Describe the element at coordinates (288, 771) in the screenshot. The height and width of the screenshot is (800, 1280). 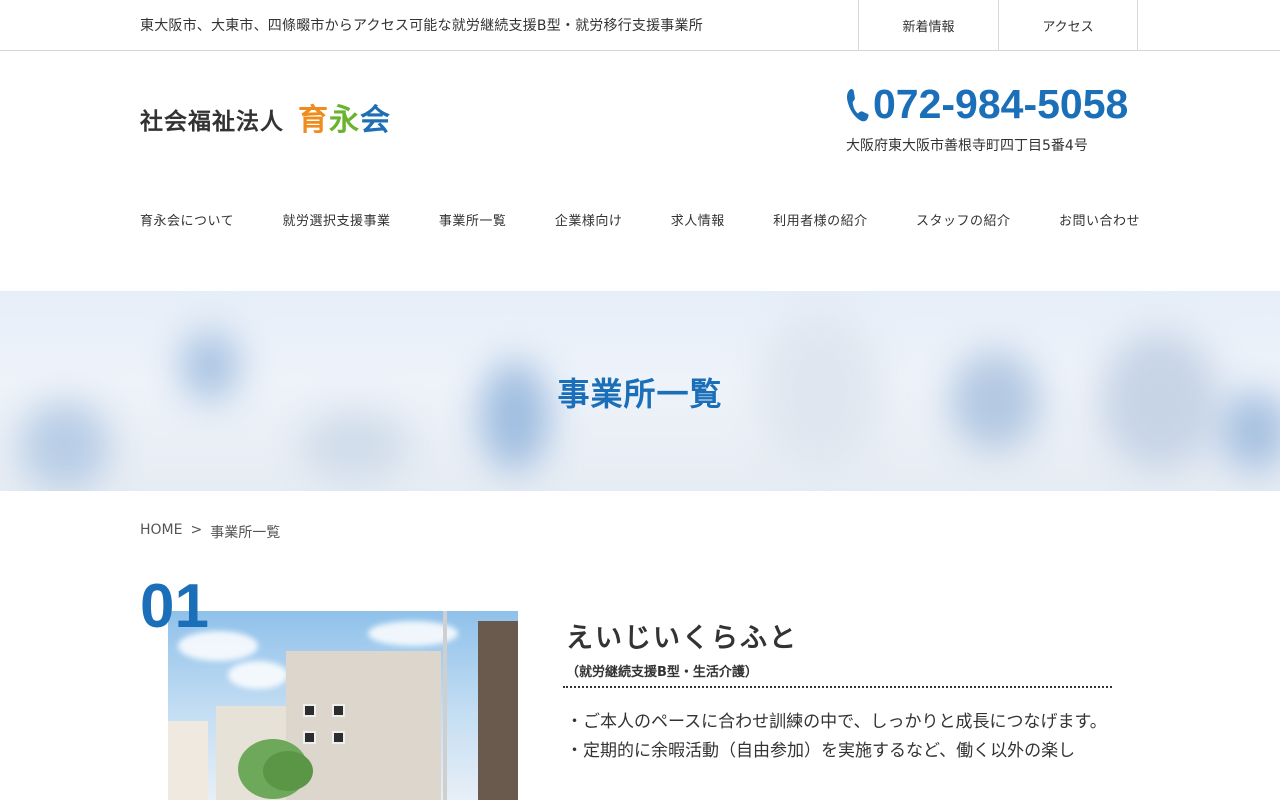
I see `photo-tree` at that location.